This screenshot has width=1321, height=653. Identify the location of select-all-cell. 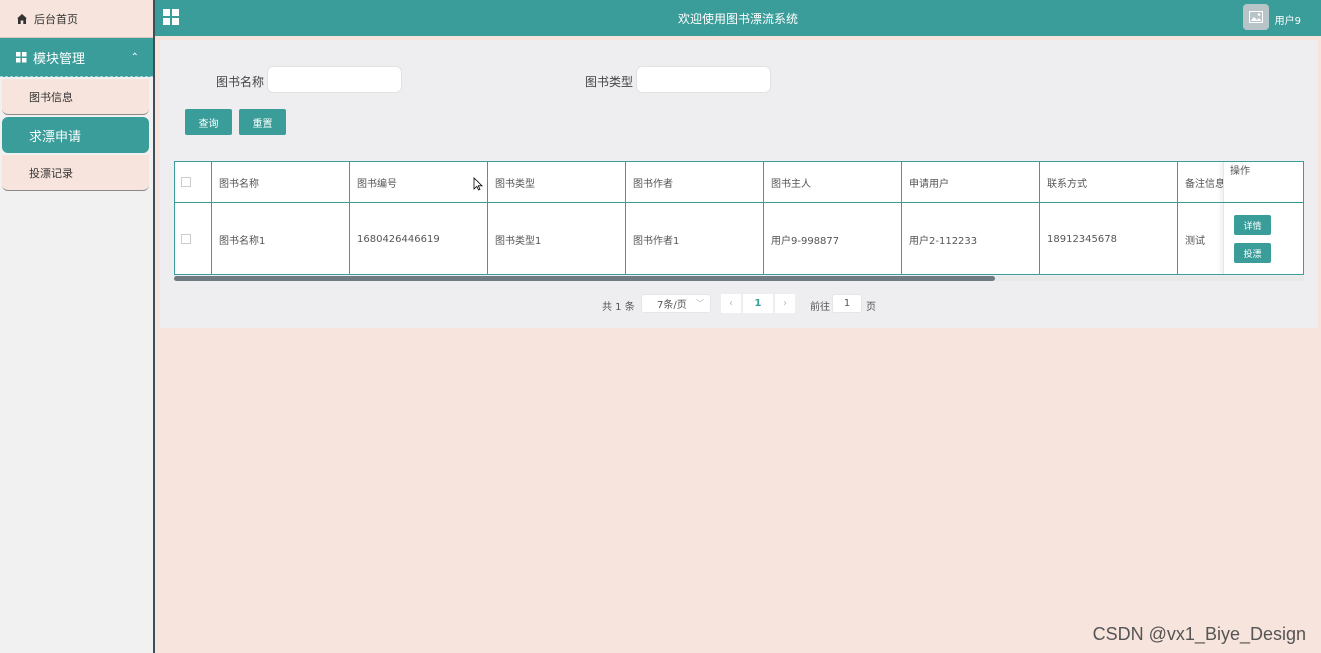
(193, 182).